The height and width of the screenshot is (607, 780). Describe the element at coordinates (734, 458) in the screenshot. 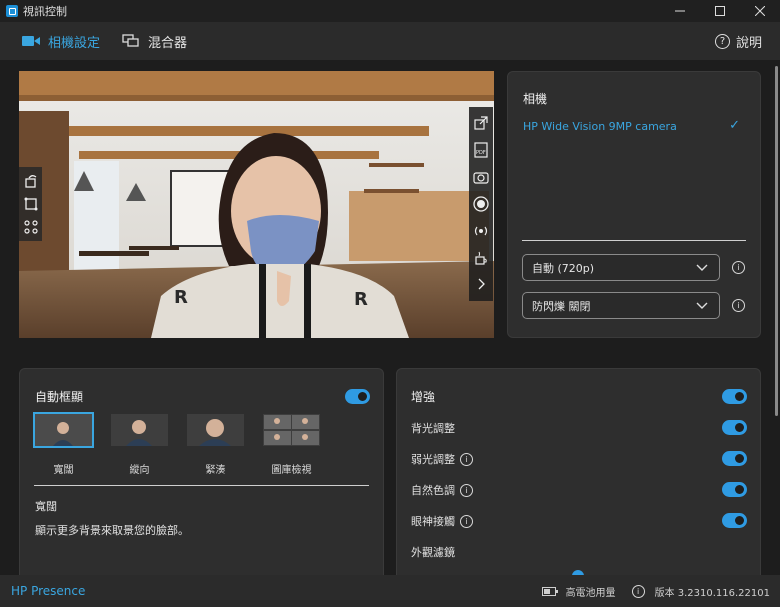

I see `lowlight-toggle` at that location.